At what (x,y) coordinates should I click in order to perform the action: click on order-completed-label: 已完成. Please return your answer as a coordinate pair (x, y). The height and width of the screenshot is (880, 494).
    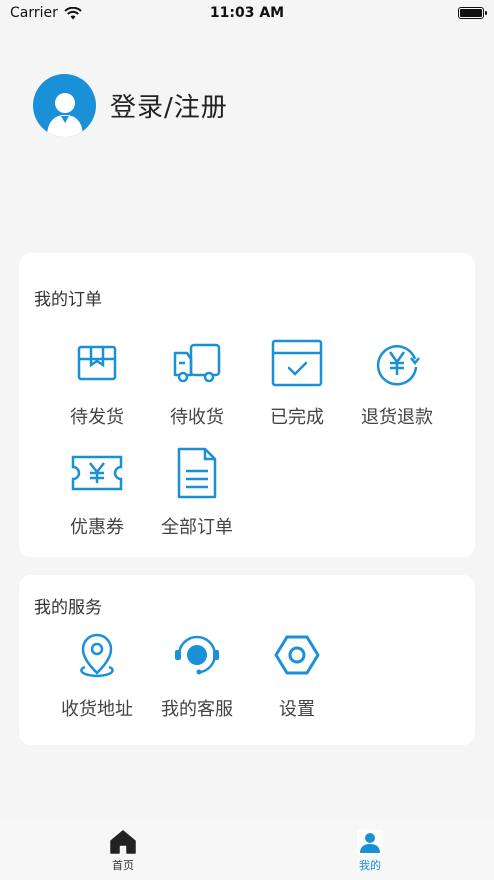
    Looking at the image, I should click on (297, 417).